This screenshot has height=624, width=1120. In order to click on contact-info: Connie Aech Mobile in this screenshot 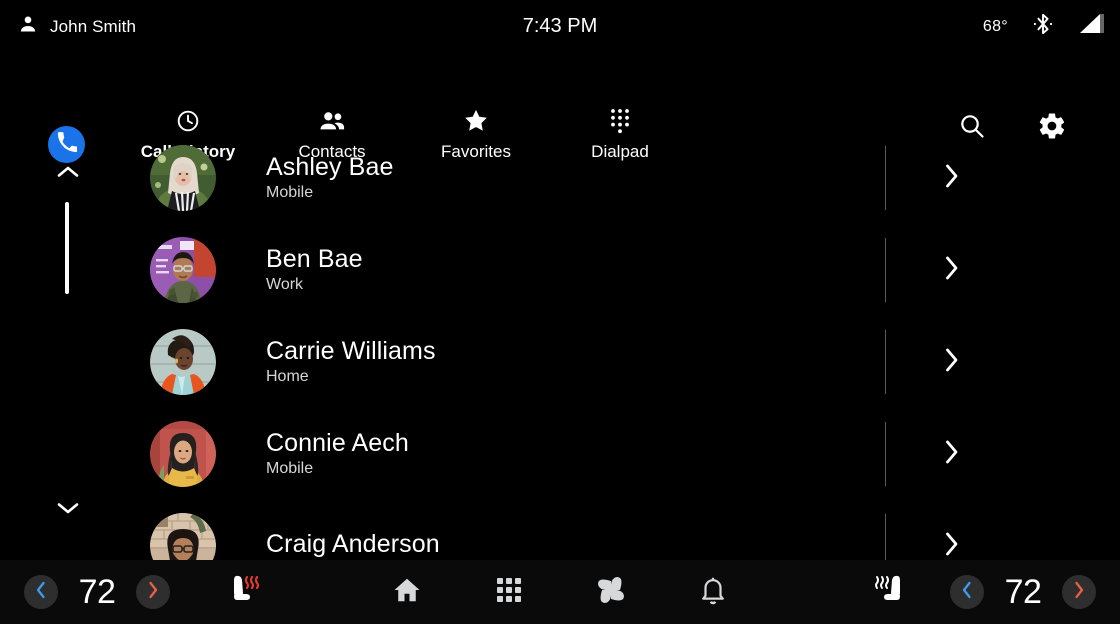, I will do `click(337, 453)`.